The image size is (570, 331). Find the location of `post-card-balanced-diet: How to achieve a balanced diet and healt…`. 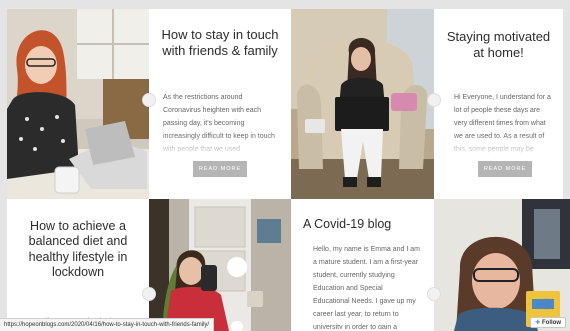

post-card-balanced-diet: How to achieve a balanced diet and healt… is located at coordinates (78, 265).